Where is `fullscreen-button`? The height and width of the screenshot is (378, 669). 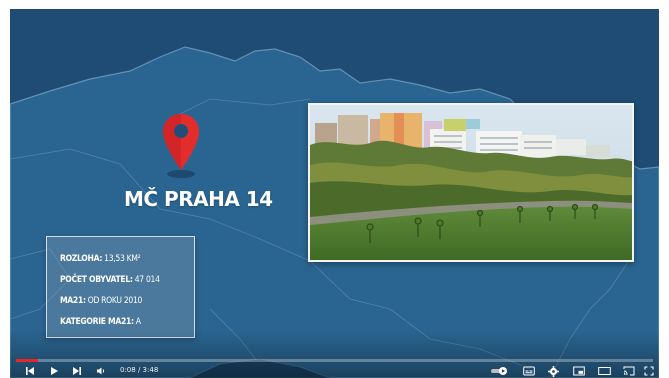
fullscreen-button is located at coordinates (649, 371).